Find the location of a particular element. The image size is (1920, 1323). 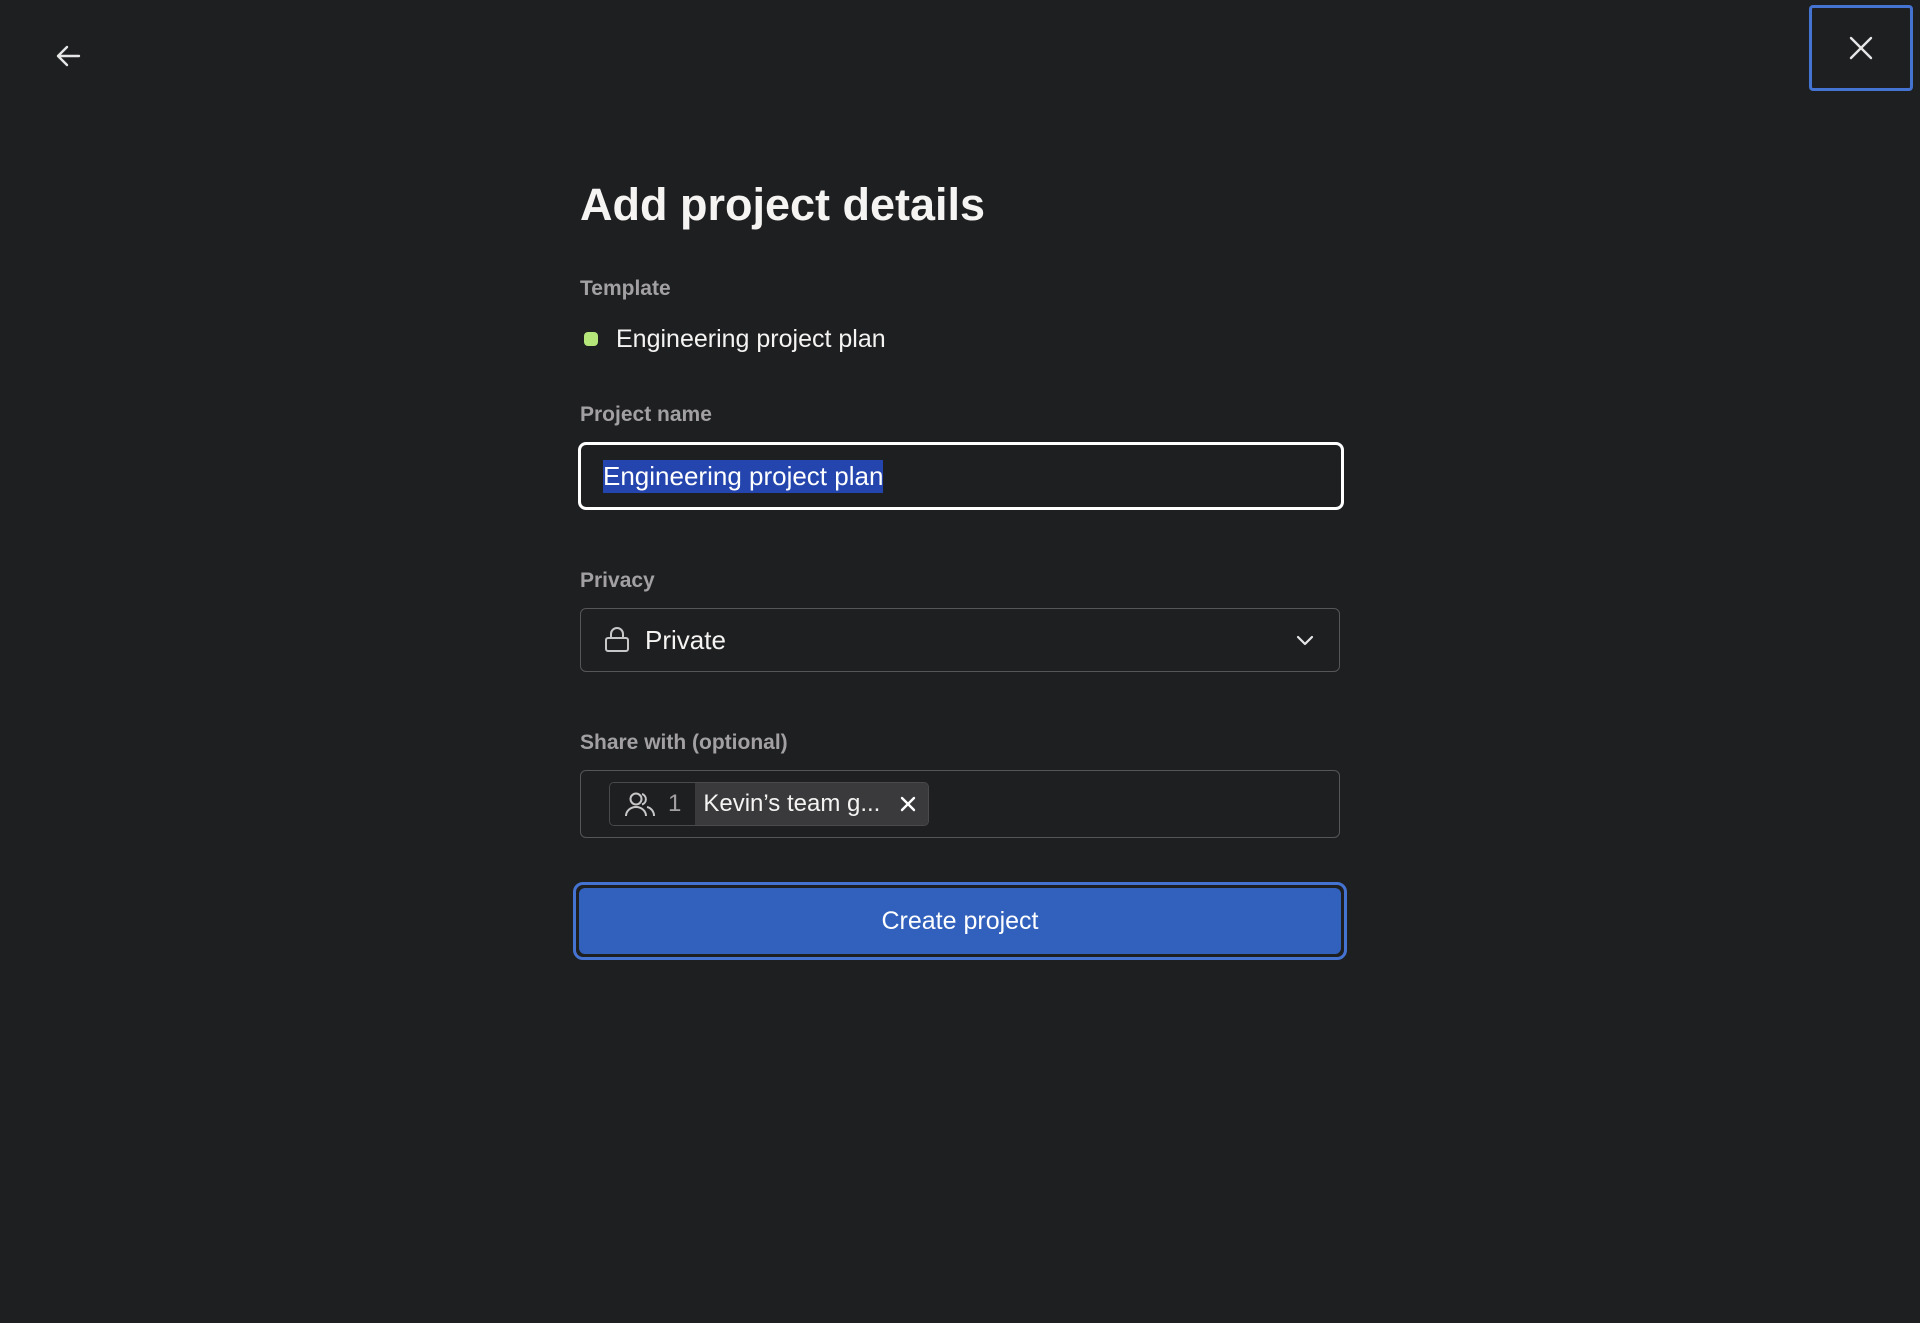

project-name-input: Engineering project plan is located at coordinates (961, 476).